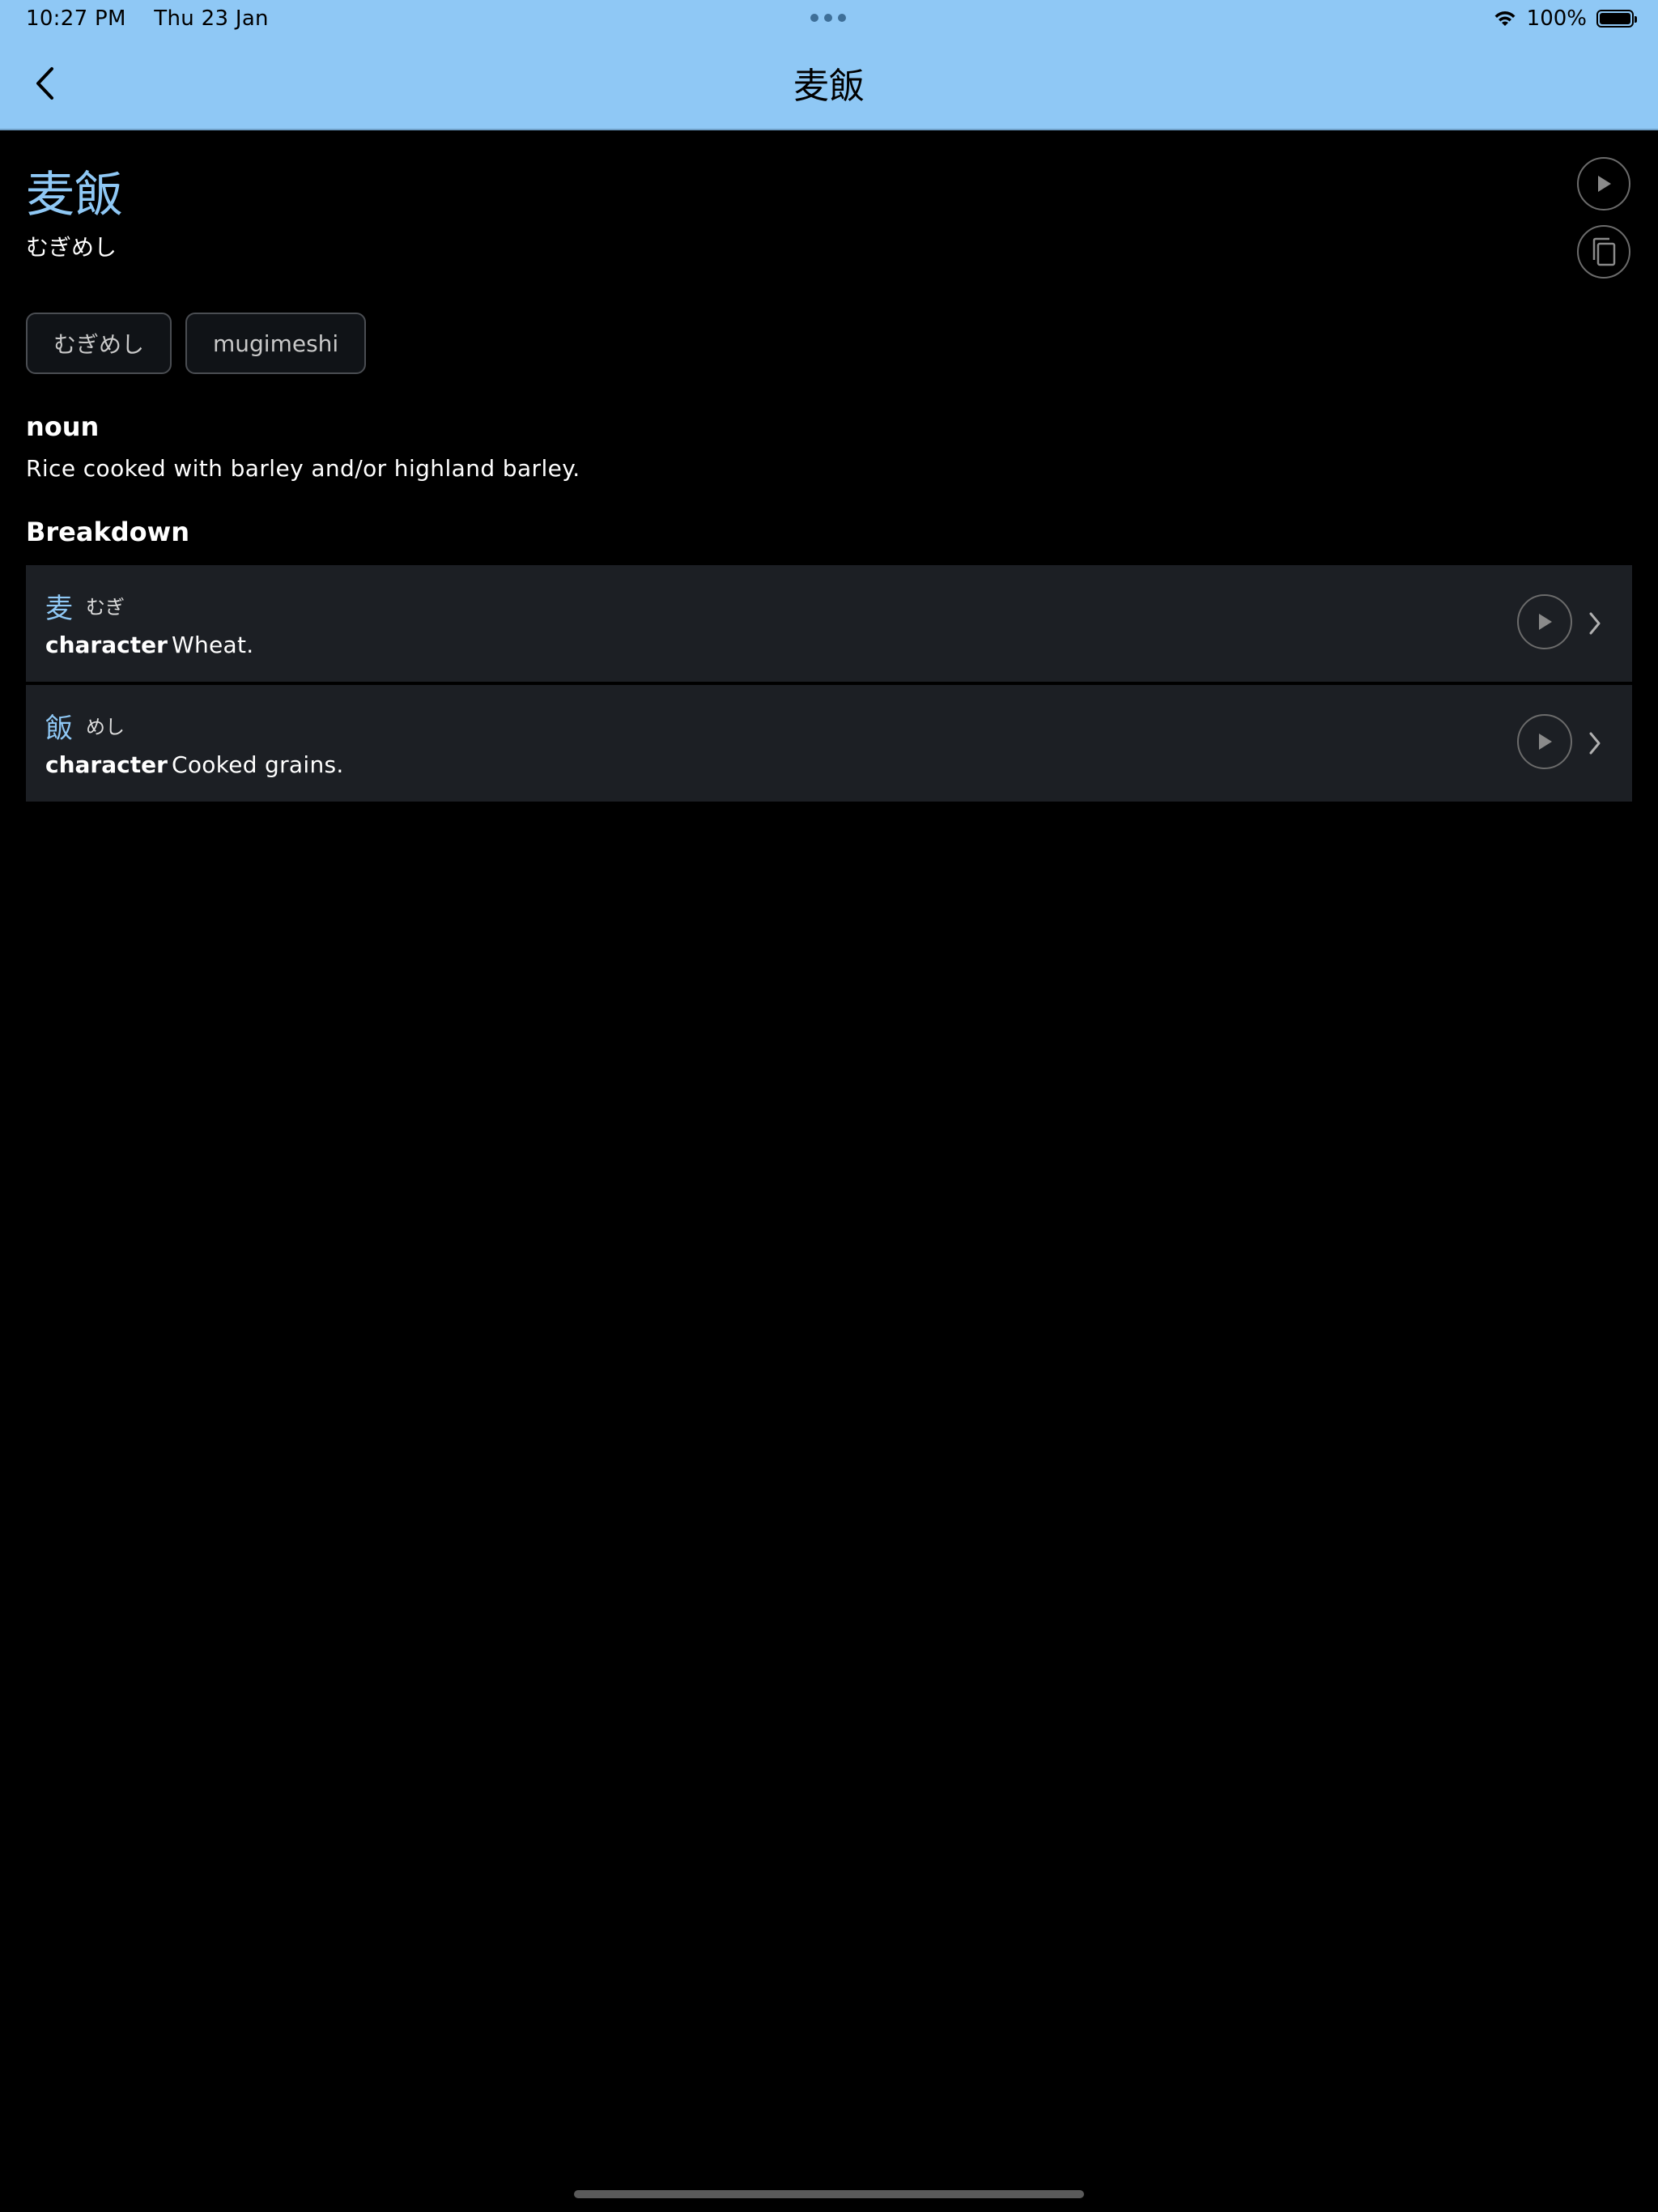  I want to click on copy-icon, so click(1604, 252).